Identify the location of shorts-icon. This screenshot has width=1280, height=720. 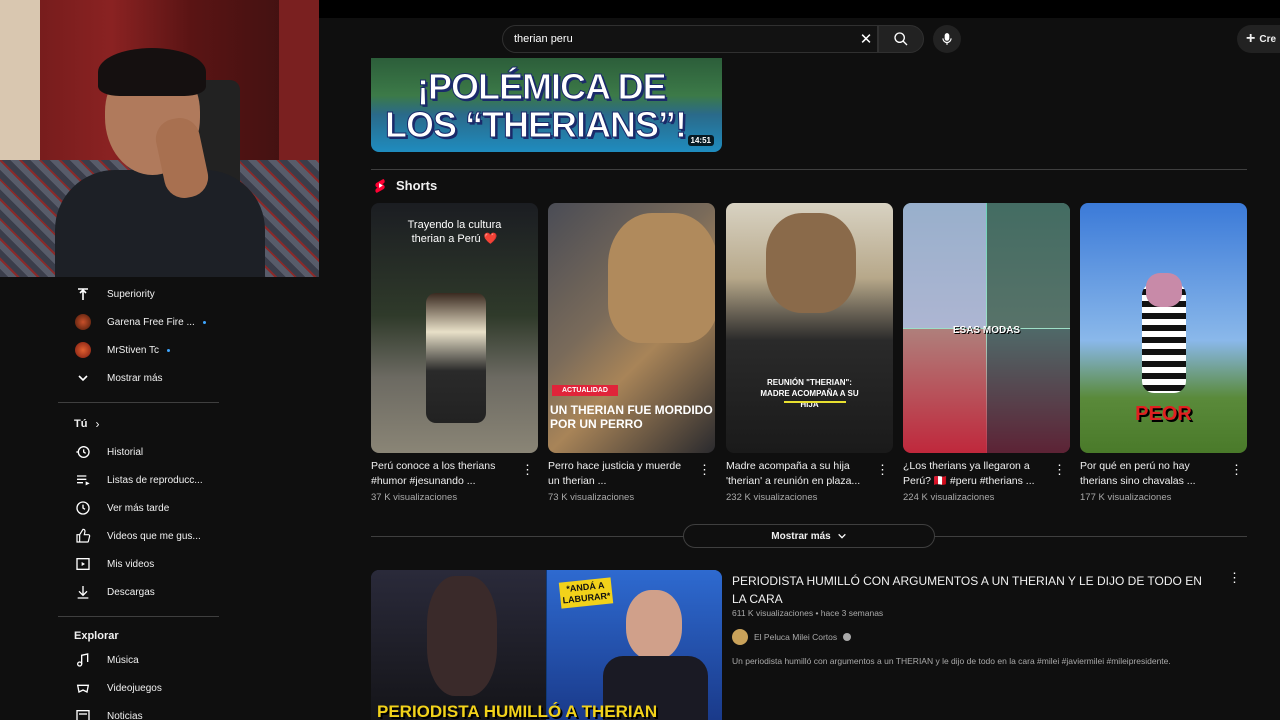
(380, 186).